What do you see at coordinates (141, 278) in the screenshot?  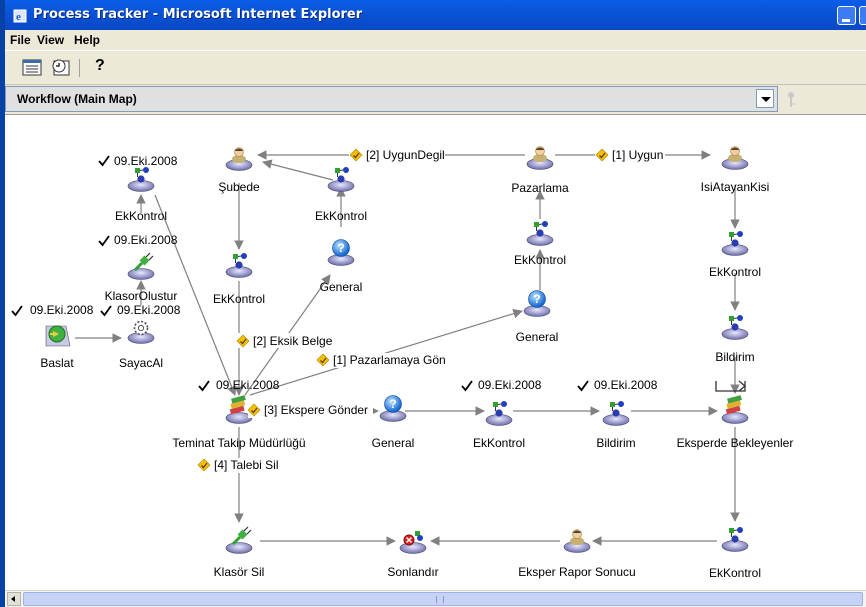 I see `node-klasor-olustur: KlasorOlustur` at bounding box center [141, 278].